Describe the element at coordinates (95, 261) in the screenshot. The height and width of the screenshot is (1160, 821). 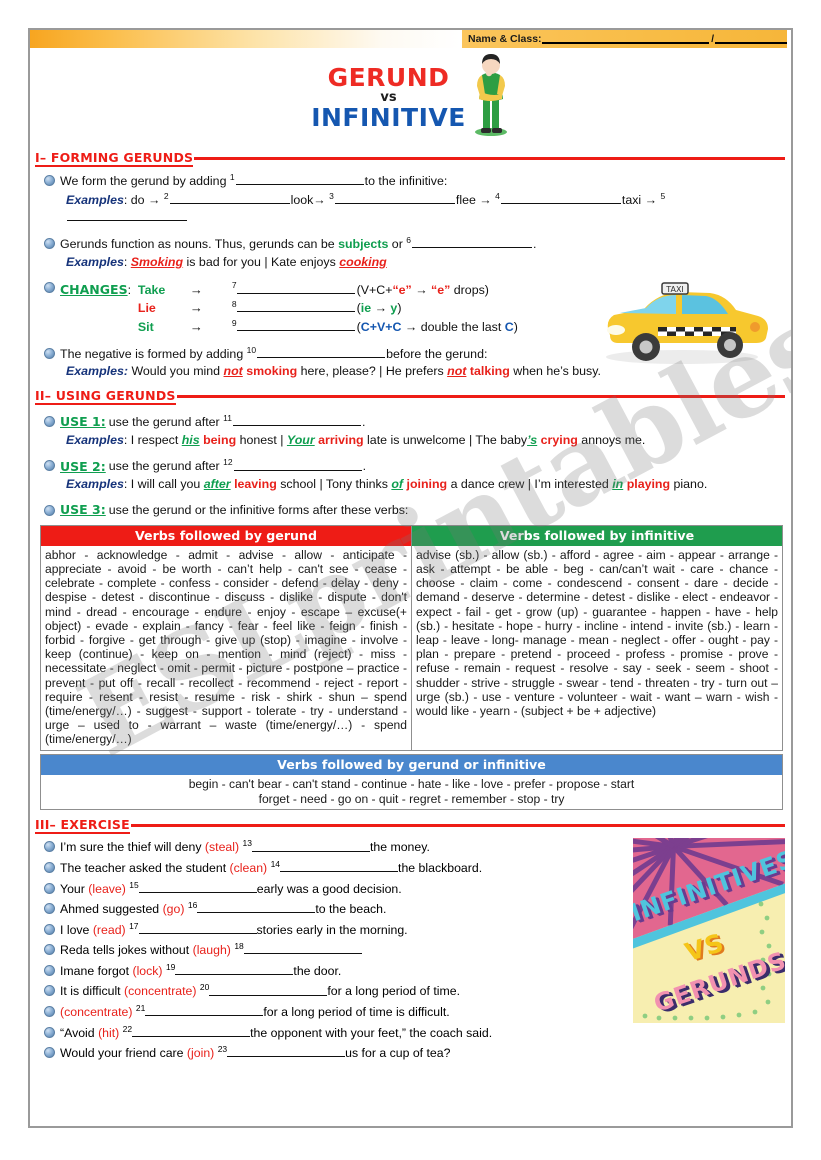
I see `examples-label-2: Examples` at that location.